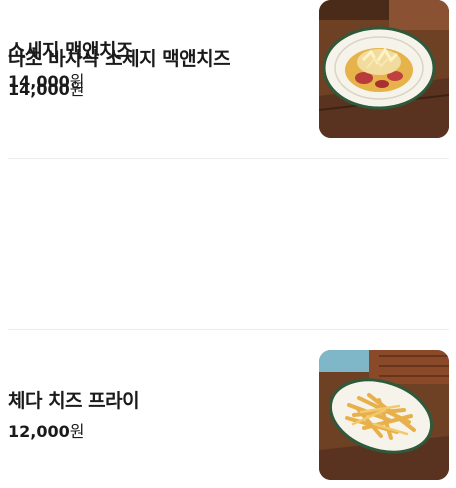  What do you see at coordinates (156, 432) in the screenshot?
I see `menu-item-price: 12,000원` at bounding box center [156, 432].